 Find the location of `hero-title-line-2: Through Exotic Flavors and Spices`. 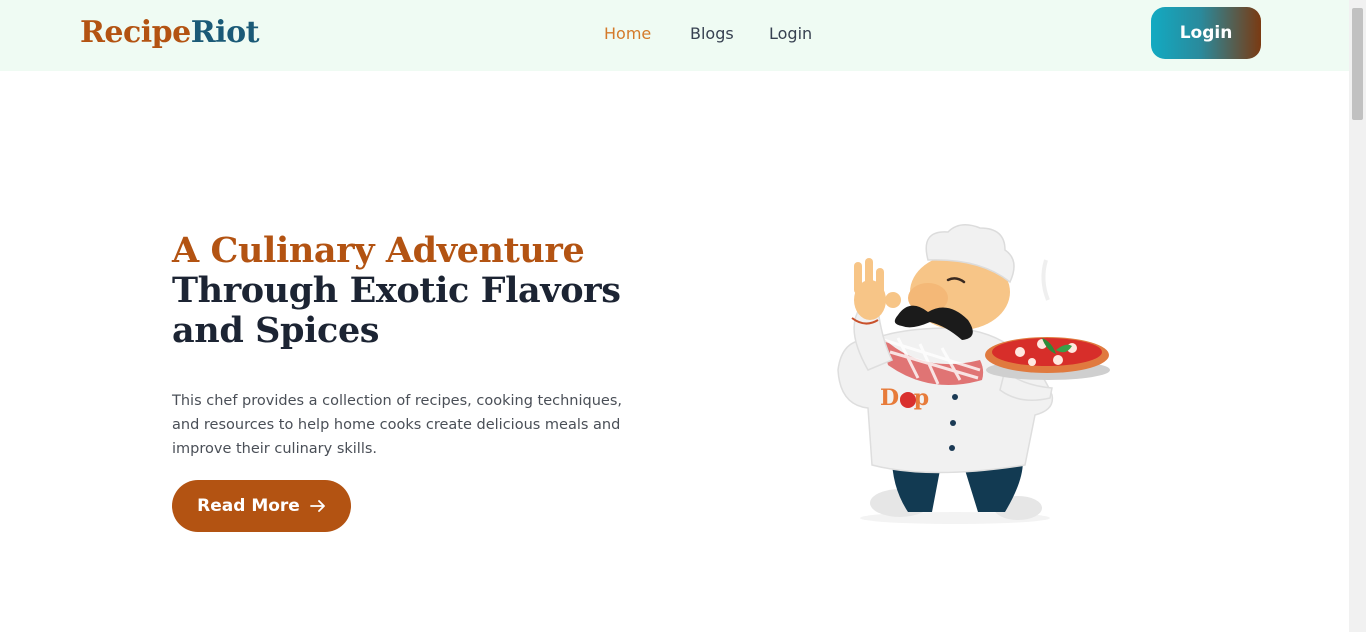

hero-title-line-2: Through Exotic Flavors and Spices is located at coordinates (396, 310).